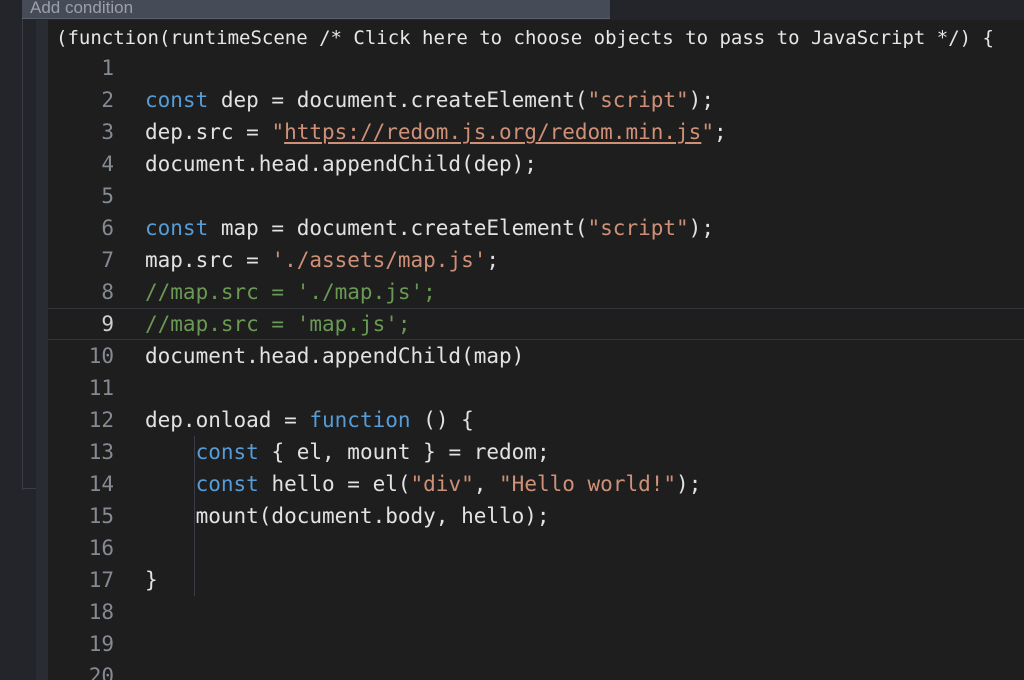  What do you see at coordinates (208, 260) in the screenshot?
I see `code-token: map.src =` at bounding box center [208, 260].